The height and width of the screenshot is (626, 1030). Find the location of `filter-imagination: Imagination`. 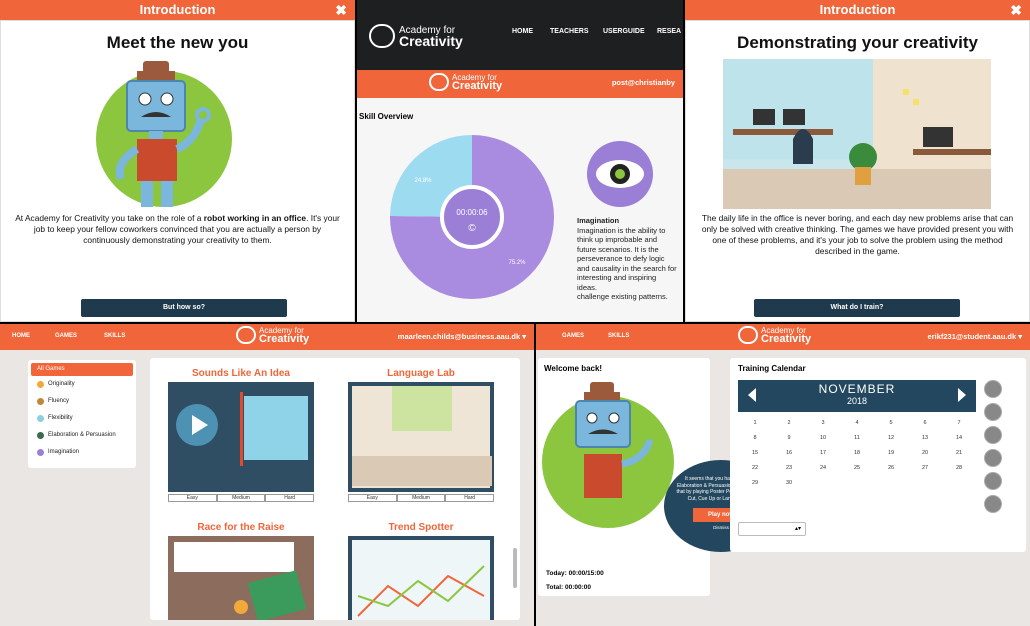

filter-imagination: Imagination is located at coordinates (82, 452).